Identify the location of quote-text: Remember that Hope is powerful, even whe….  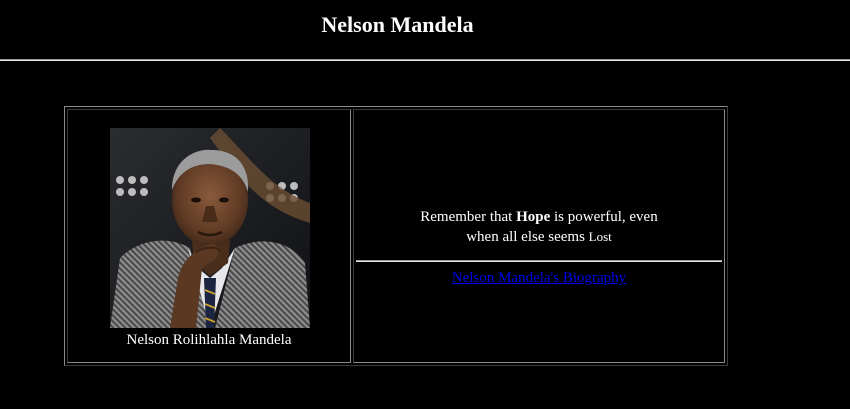
(539, 227).